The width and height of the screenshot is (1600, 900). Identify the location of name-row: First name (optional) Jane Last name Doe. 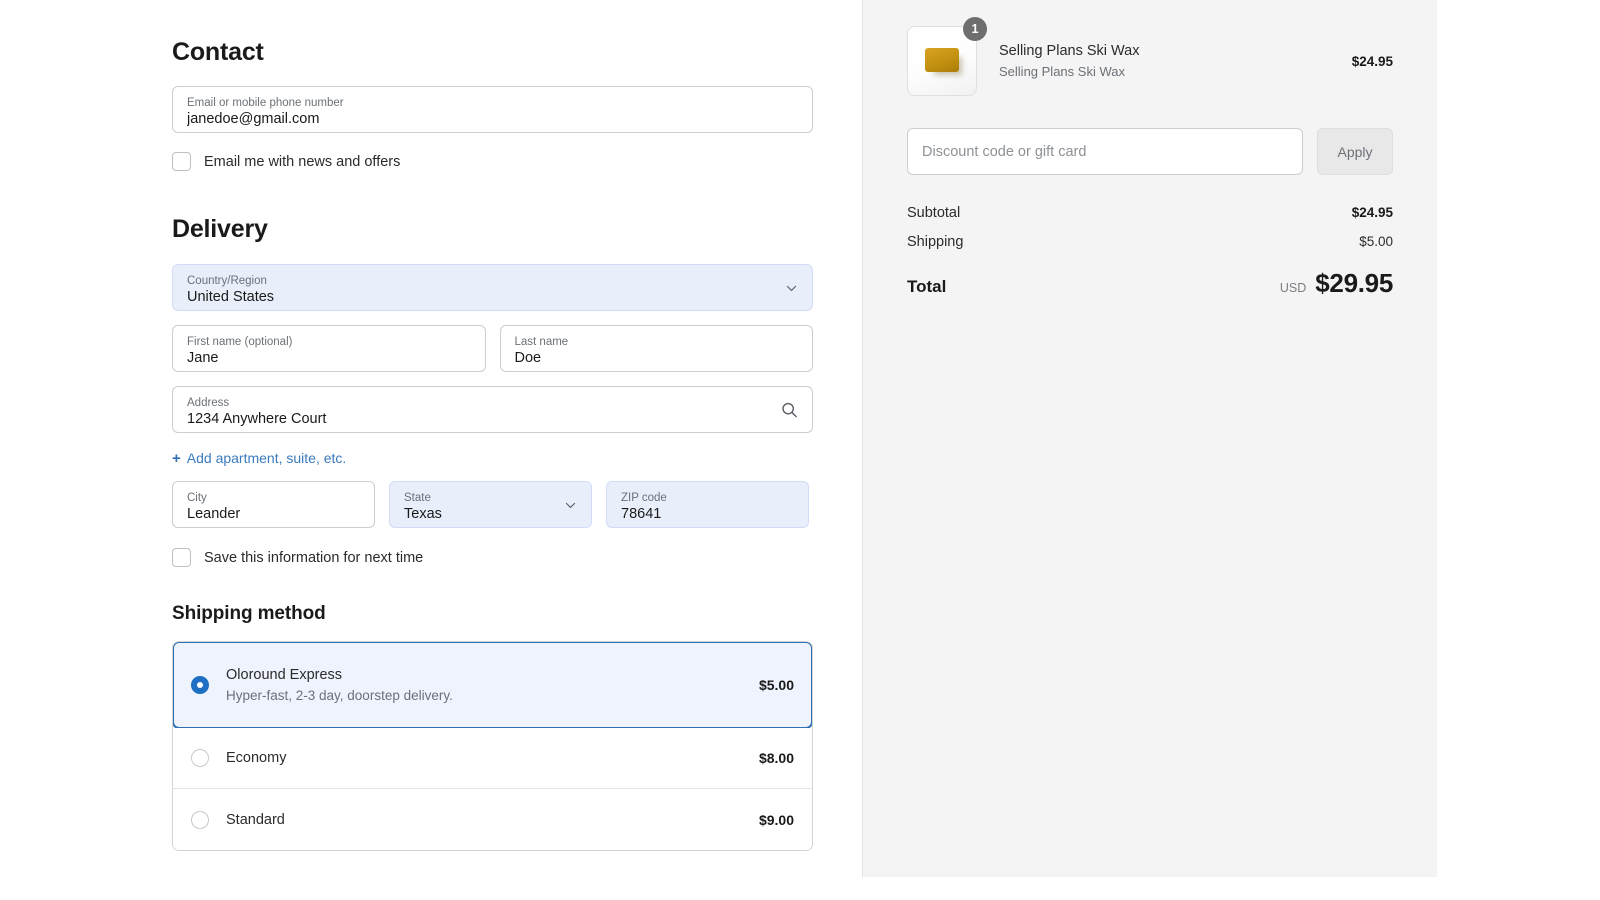
(492, 348).